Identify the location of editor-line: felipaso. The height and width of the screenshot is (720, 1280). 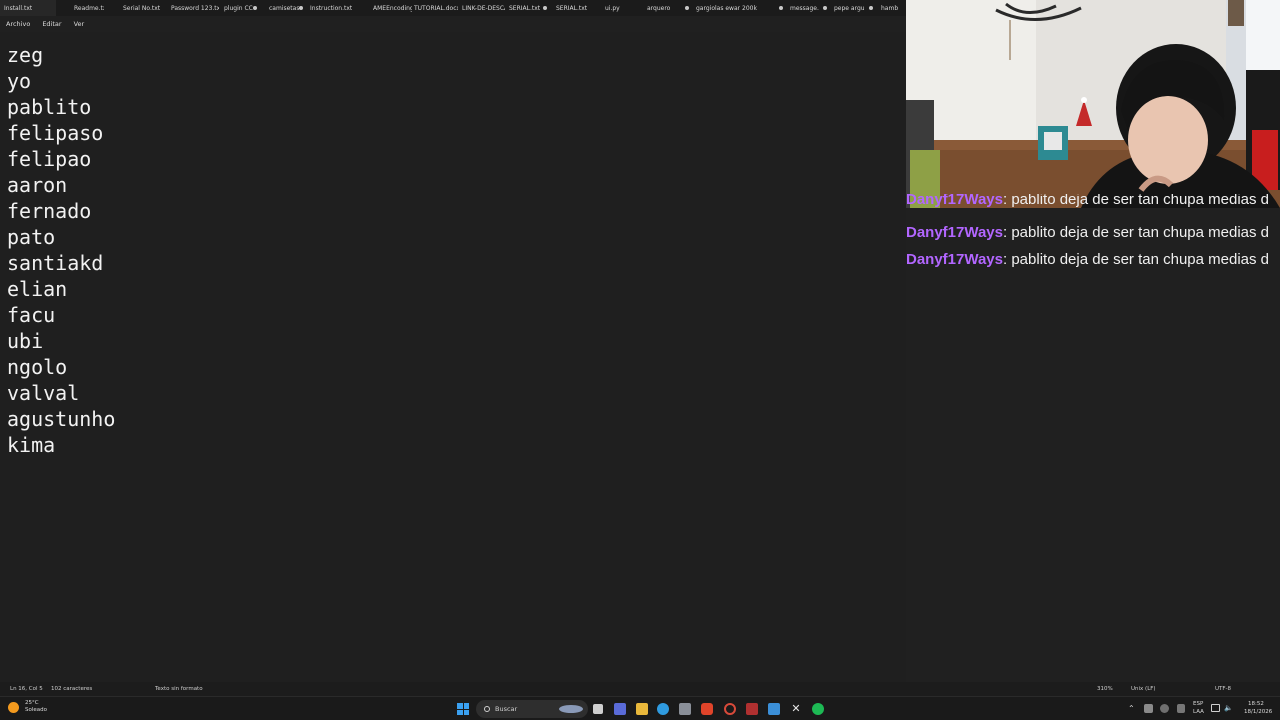
(55, 133).